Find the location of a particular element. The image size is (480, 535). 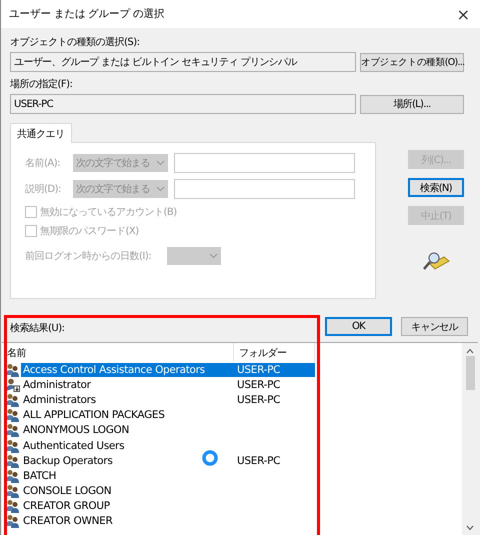

location-field: USER-PC is located at coordinates (183, 104).